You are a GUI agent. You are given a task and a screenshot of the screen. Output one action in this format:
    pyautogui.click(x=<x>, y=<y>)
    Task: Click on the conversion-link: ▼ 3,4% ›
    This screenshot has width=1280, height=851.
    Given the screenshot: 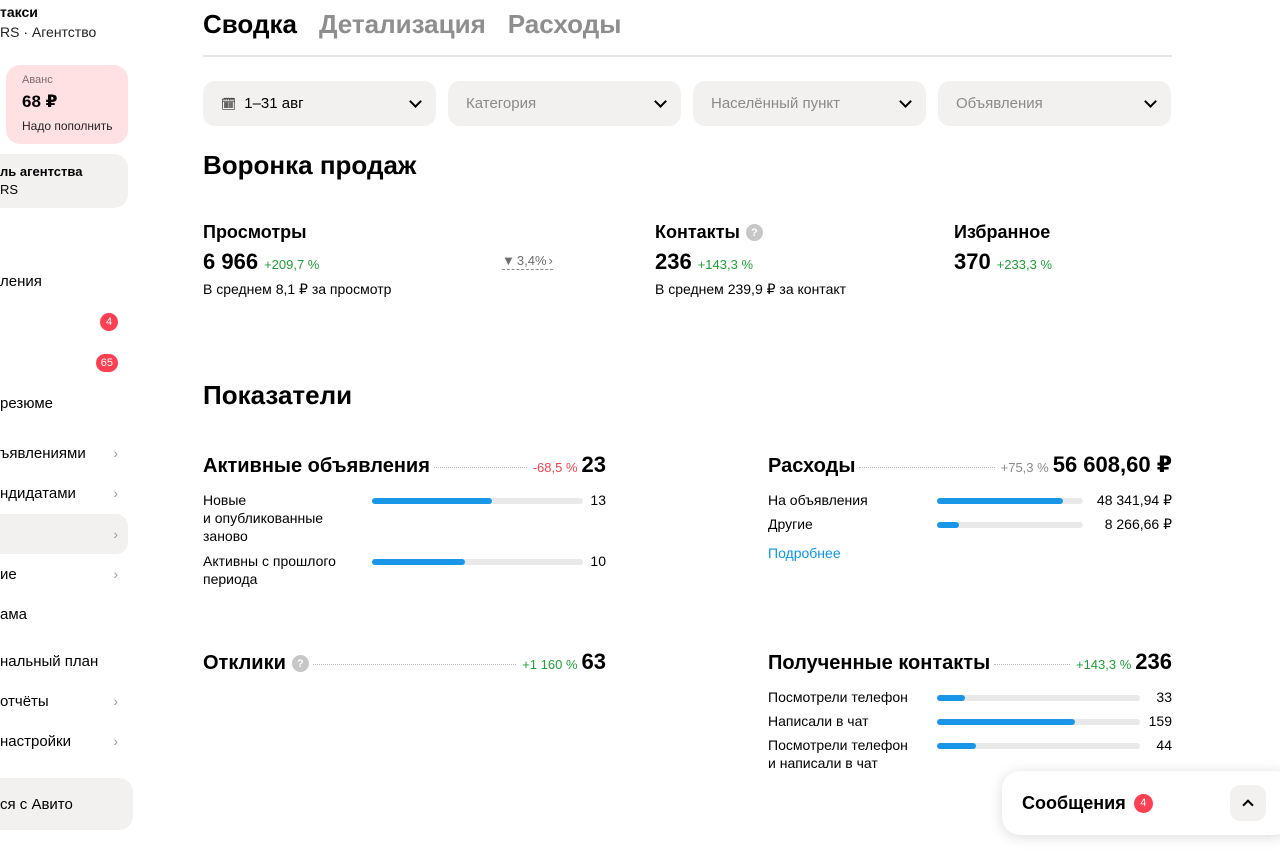 What is the action you would take?
    pyautogui.click(x=527, y=261)
    